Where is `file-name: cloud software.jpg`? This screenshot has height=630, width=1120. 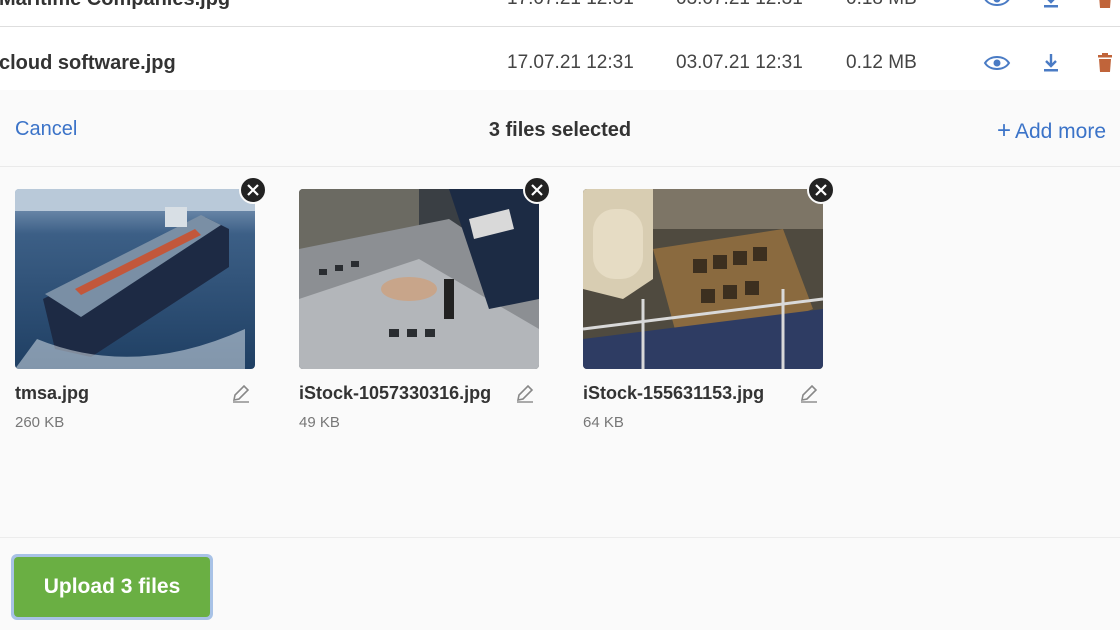 file-name: cloud software.jpg is located at coordinates (88, 63).